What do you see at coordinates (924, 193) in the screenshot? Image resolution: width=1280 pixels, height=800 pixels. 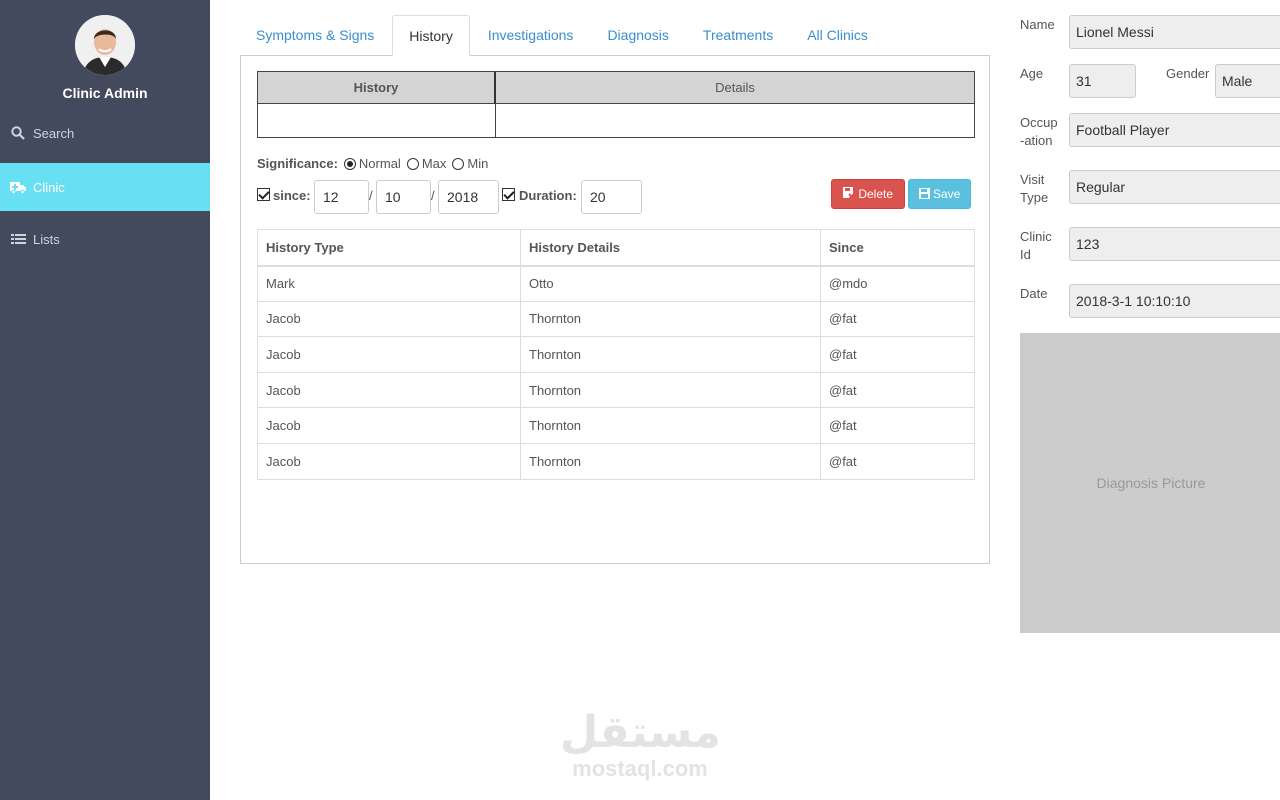 I see `save-icon` at bounding box center [924, 193].